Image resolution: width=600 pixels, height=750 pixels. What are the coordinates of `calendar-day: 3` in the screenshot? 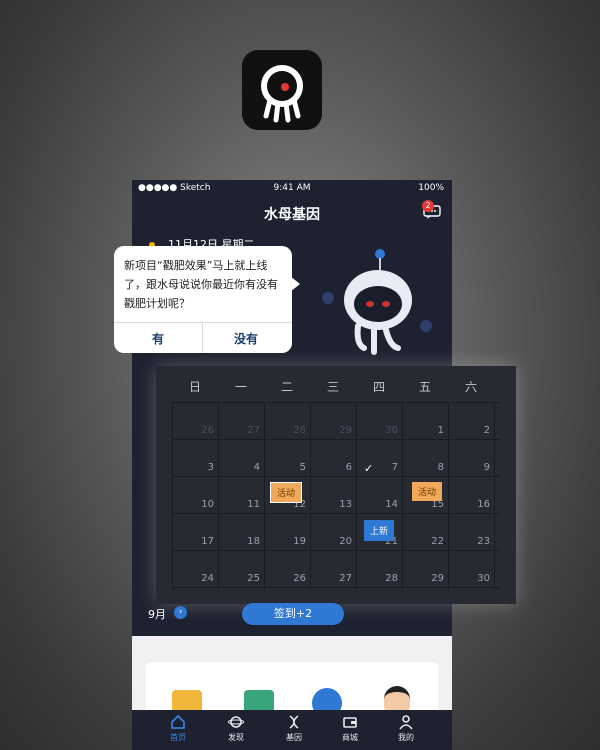 It's located at (195, 457).